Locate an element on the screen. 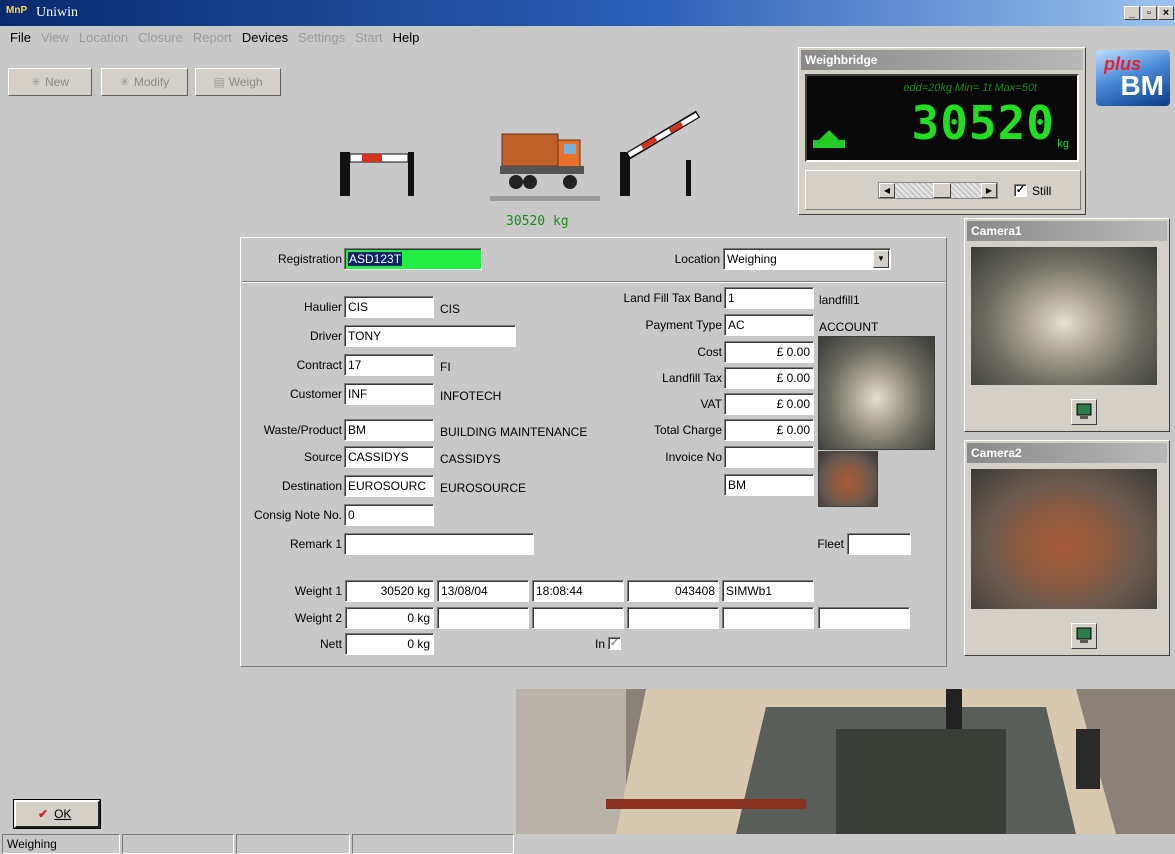  new-button: ✳ New is located at coordinates (50, 82).